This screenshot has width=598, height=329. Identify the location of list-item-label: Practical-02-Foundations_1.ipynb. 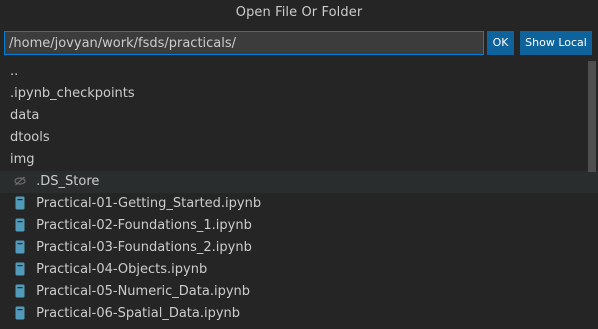
(144, 225).